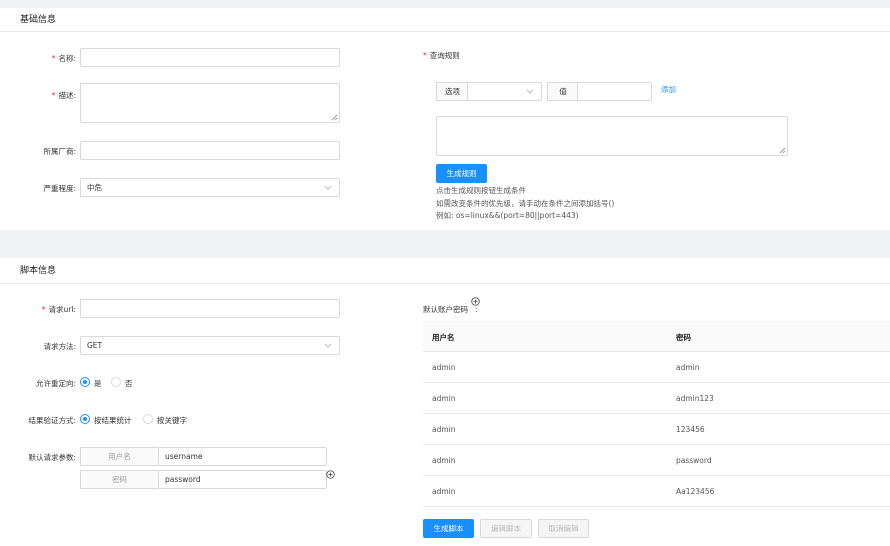  Describe the element at coordinates (98, 383) in the screenshot. I see `redirect-yes-label: 是` at that location.